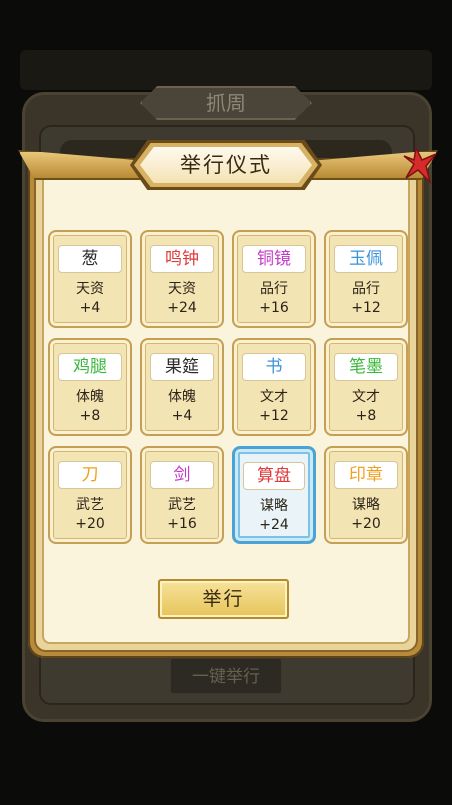 The image size is (452, 805). What do you see at coordinates (182, 367) in the screenshot?
I see `item-name: 果筵` at bounding box center [182, 367].